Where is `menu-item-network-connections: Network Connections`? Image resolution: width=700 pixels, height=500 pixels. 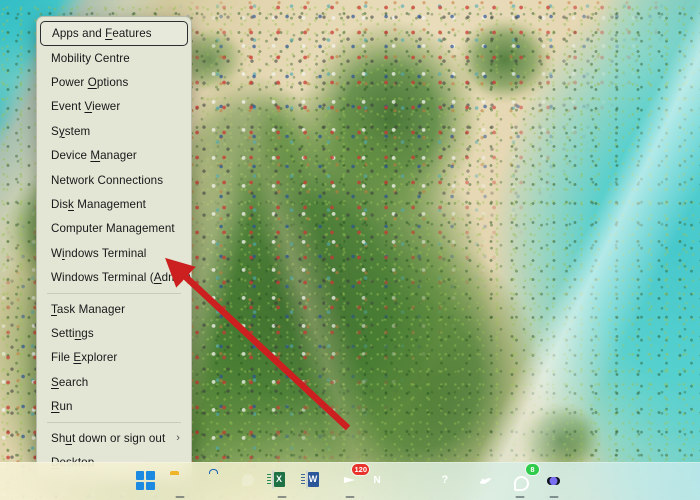 menu-item-network-connections: Network Connections is located at coordinates (114, 180).